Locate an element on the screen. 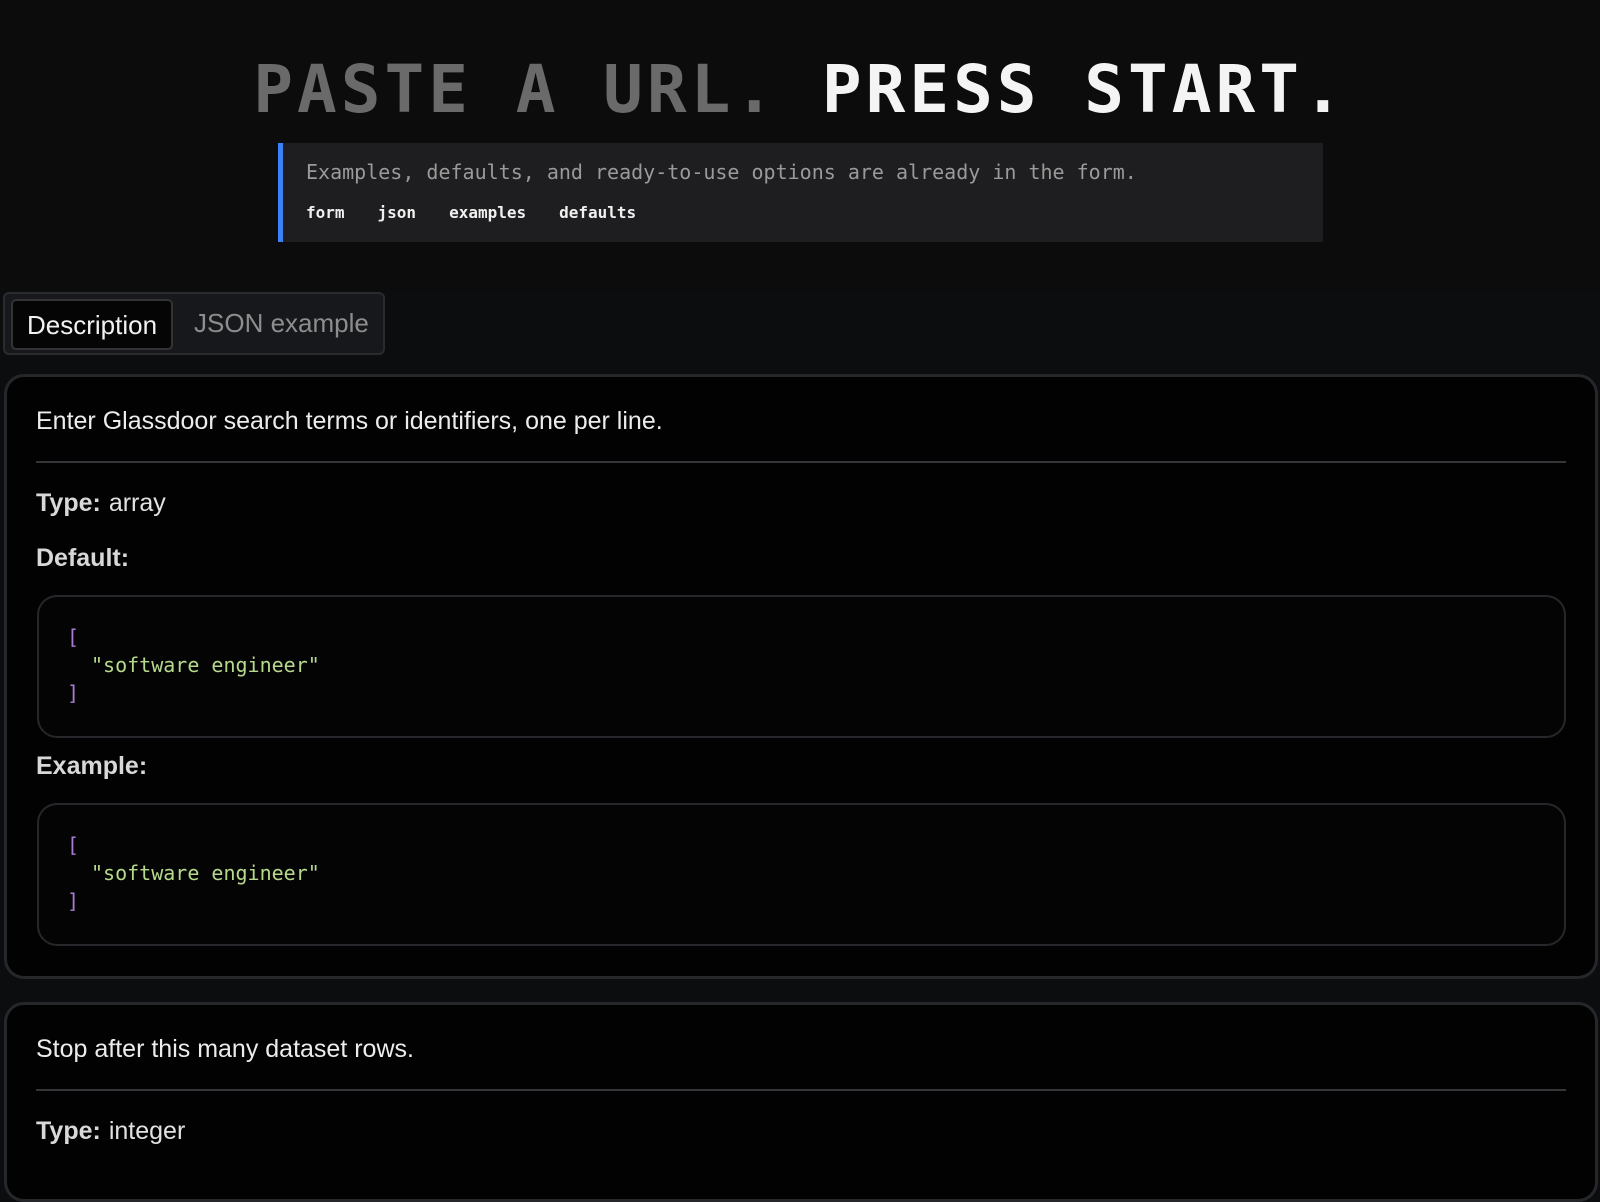  default-label: Default: is located at coordinates (83, 558).